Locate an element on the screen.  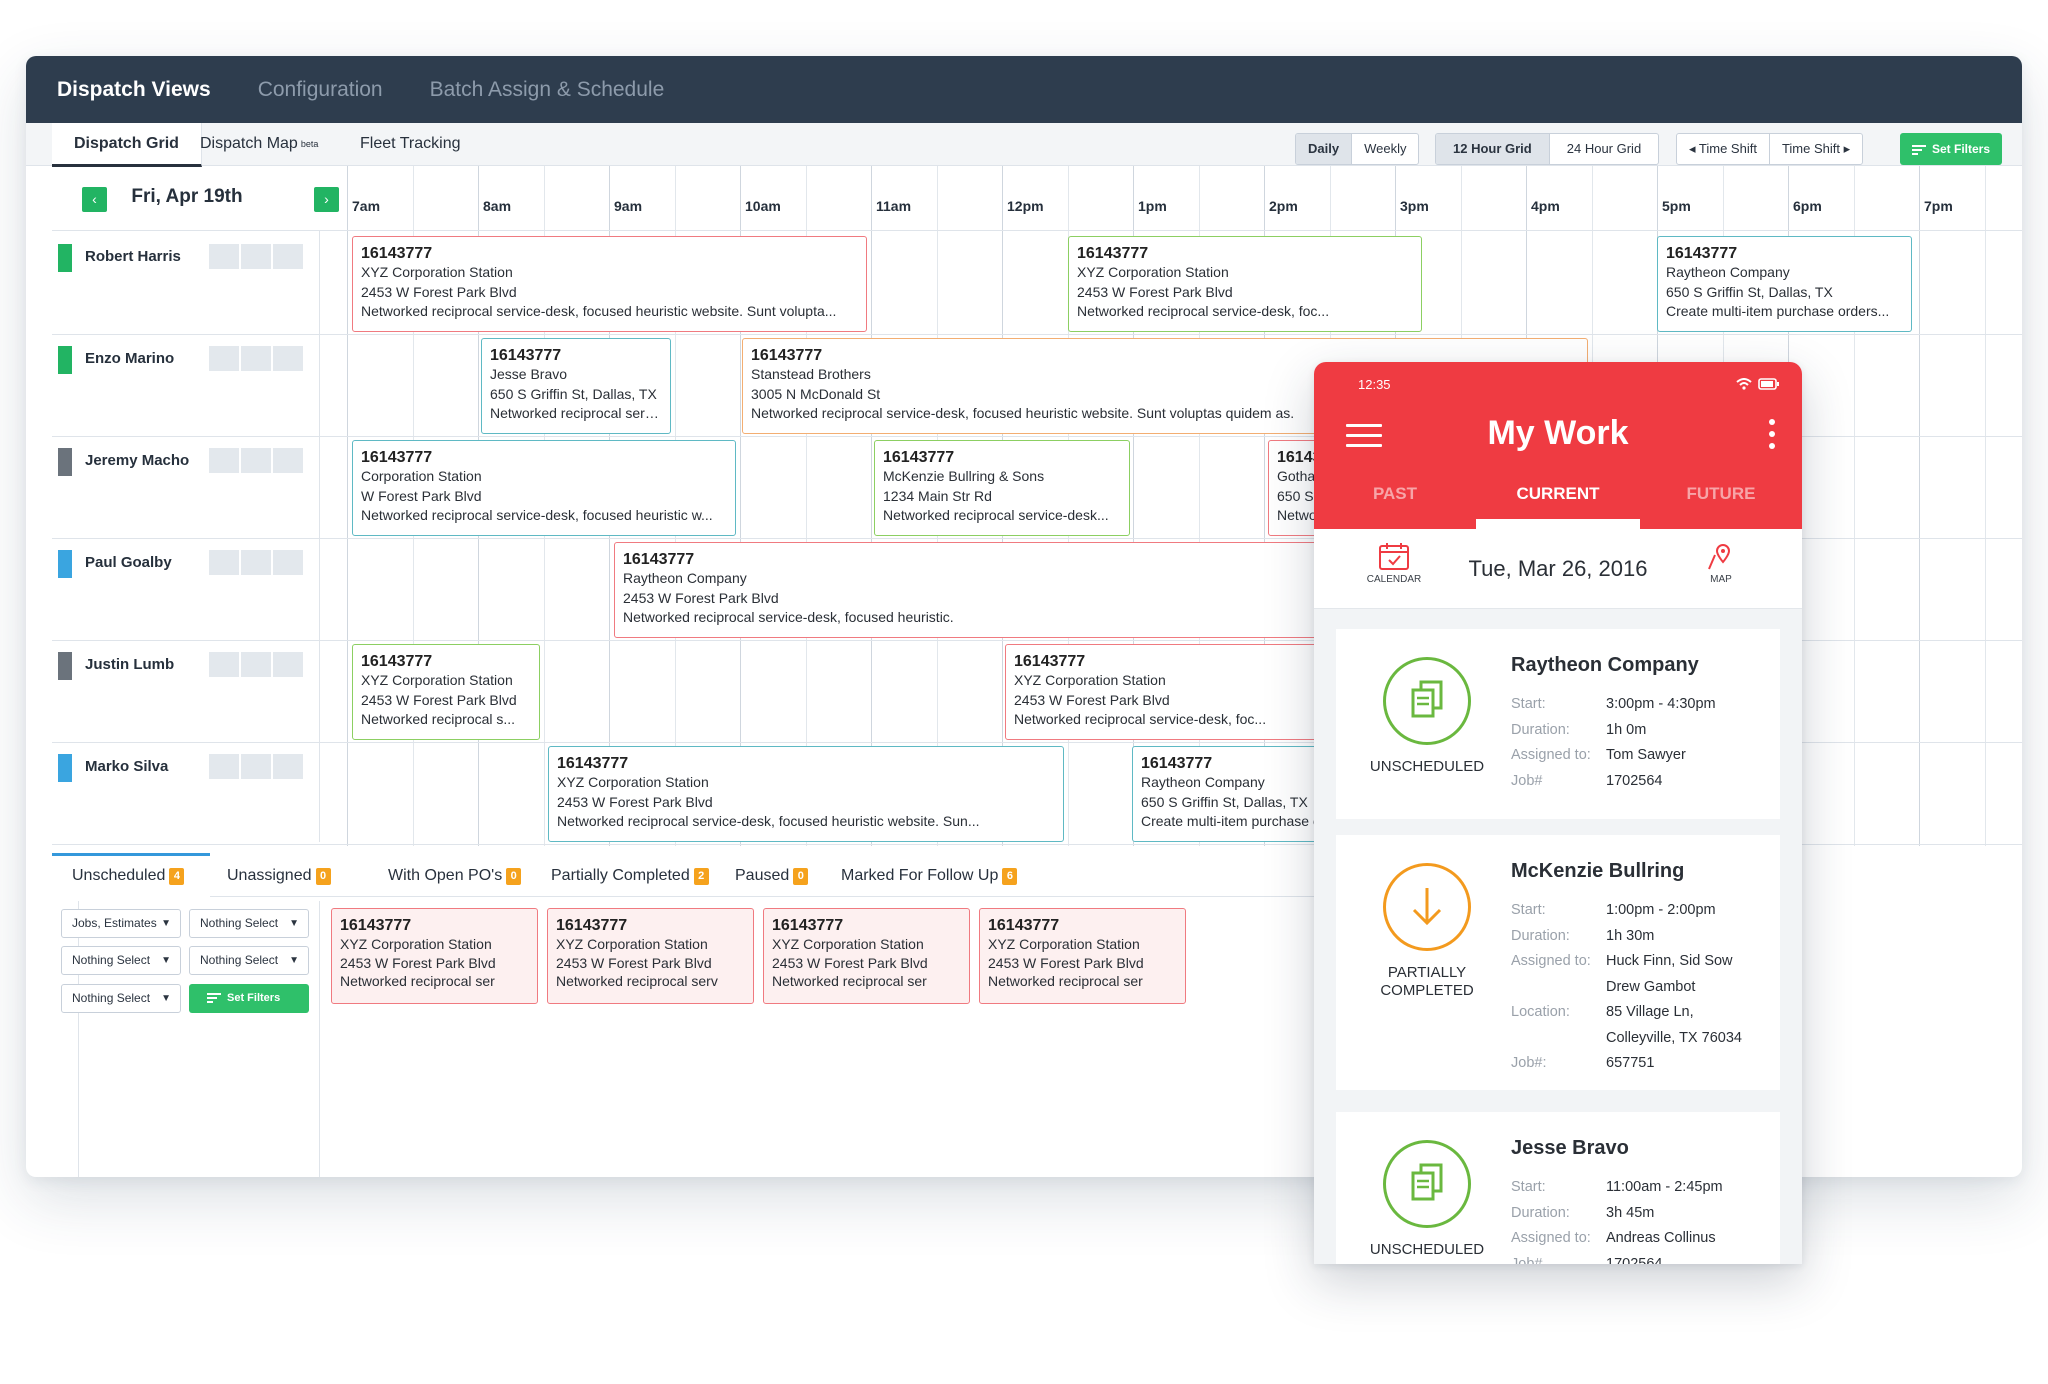
nav-batch-assign: Batch Assign & Schedule is located at coordinates (547, 90).